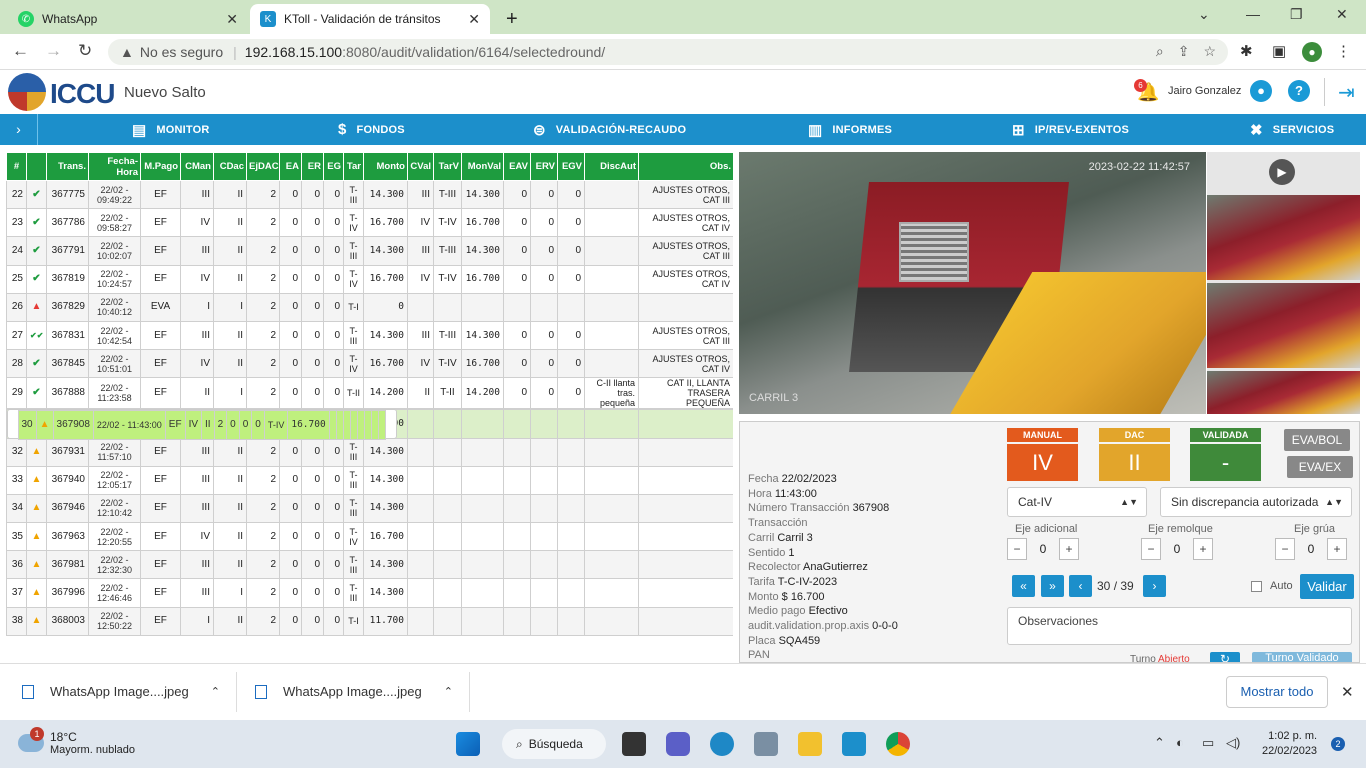  I want to click on extensions-icon: ✱, so click(1246, 51).